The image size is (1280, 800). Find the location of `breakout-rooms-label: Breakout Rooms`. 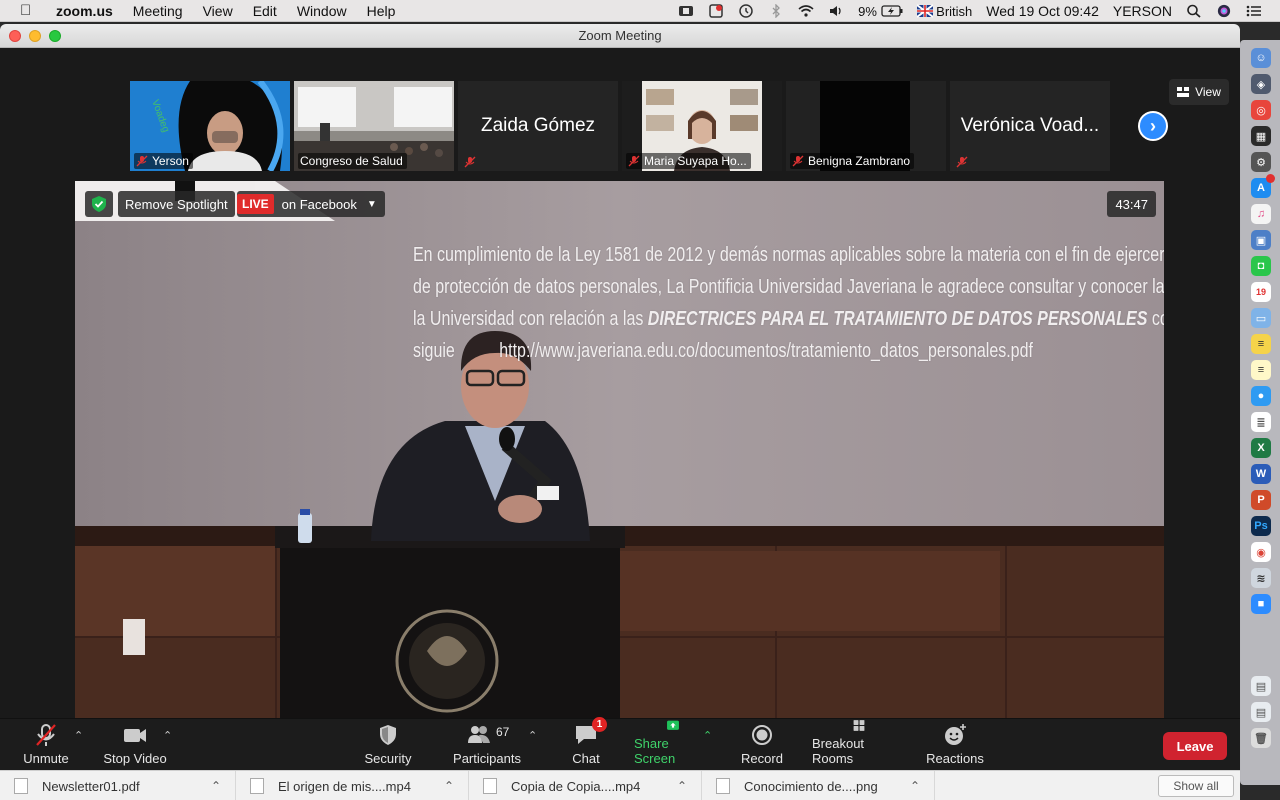

breakout-rooms-label: Breakout Rooms is located at coordinates (838, 751).